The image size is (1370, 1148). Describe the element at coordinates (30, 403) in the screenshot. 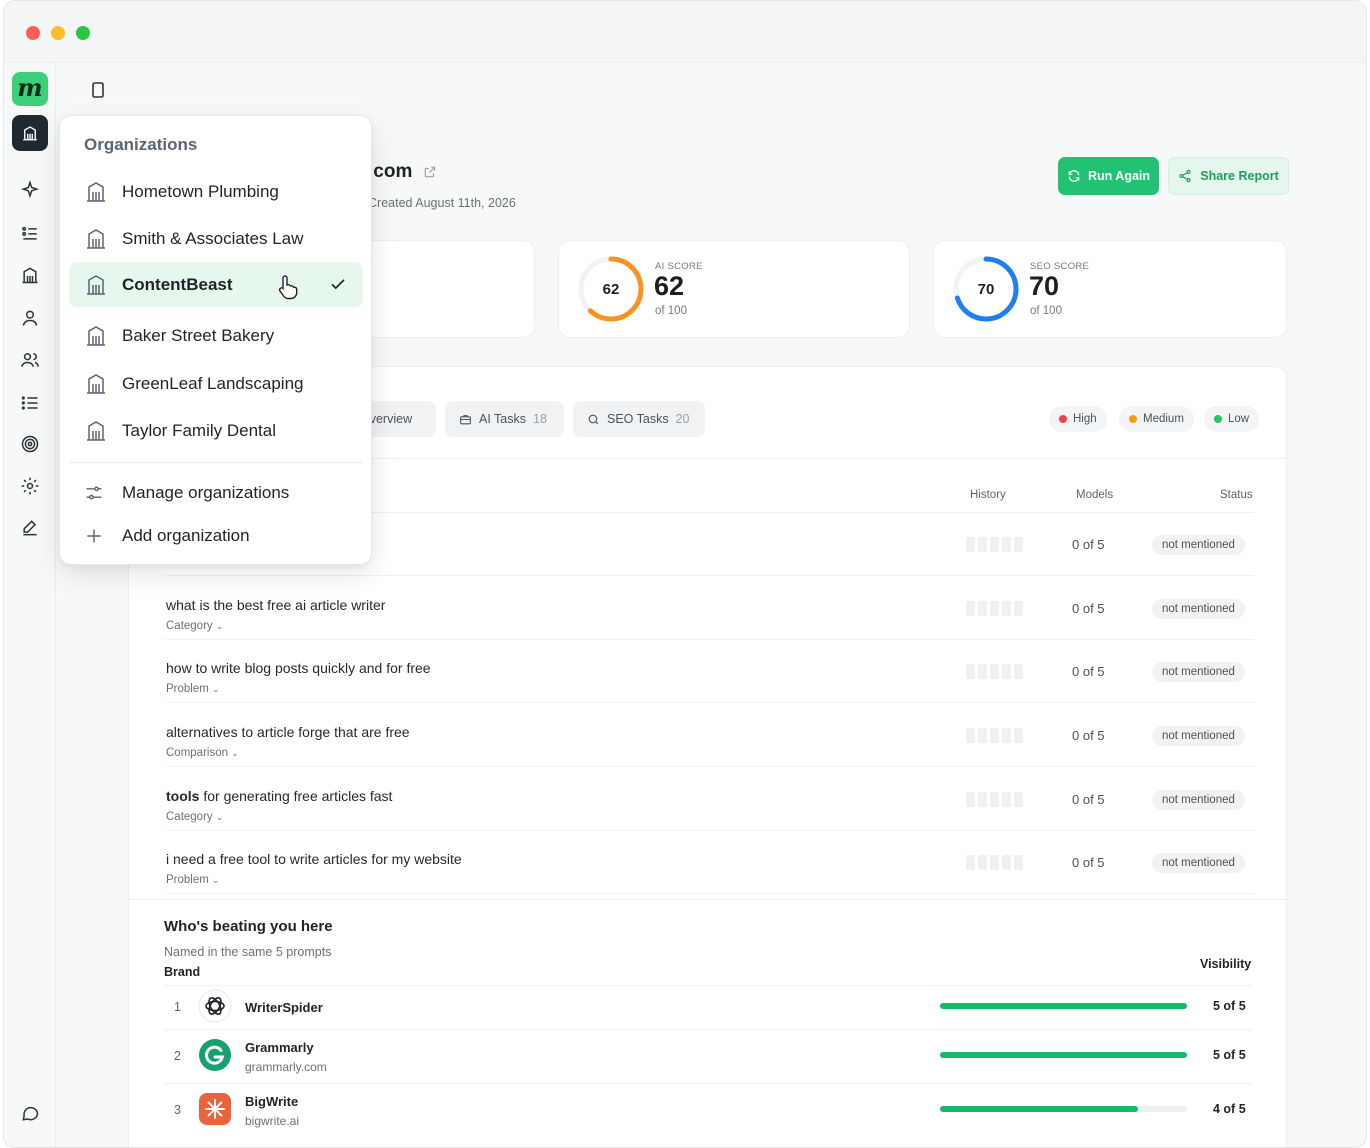

I see `list-icon` at that location.